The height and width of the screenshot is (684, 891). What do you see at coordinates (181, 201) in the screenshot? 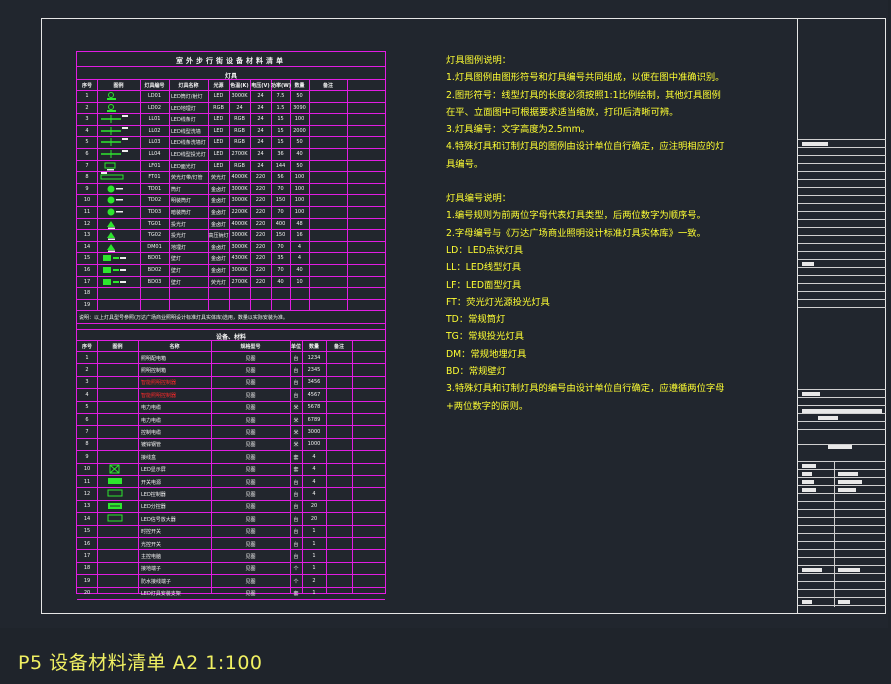
I see `lamp-name: 明装筒灯` at bounding box center [181, 201].